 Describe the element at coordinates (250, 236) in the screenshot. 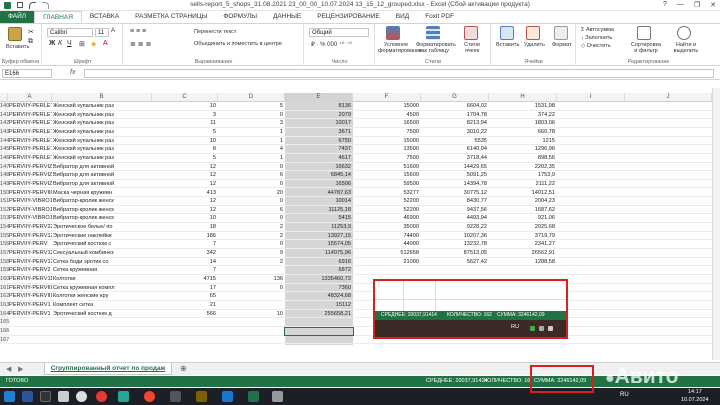

I see `cell-d: 2` at that location.